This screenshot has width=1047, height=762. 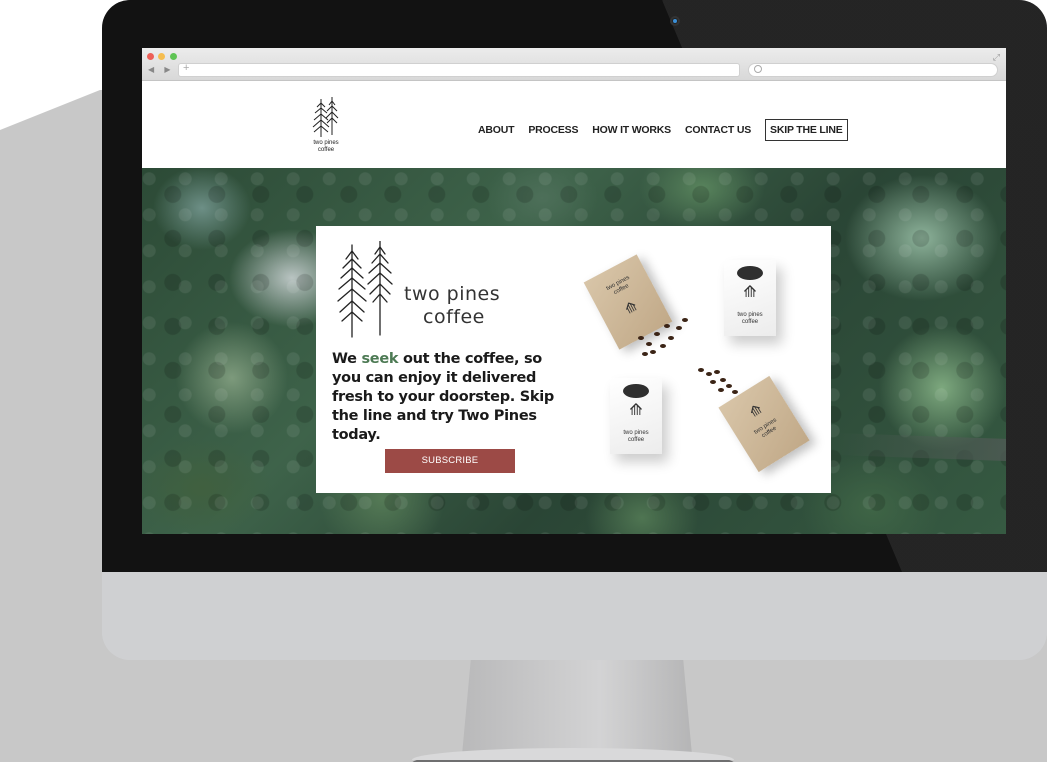 I want to click on nav-about: ABOUT, so click(x=496, y=130).